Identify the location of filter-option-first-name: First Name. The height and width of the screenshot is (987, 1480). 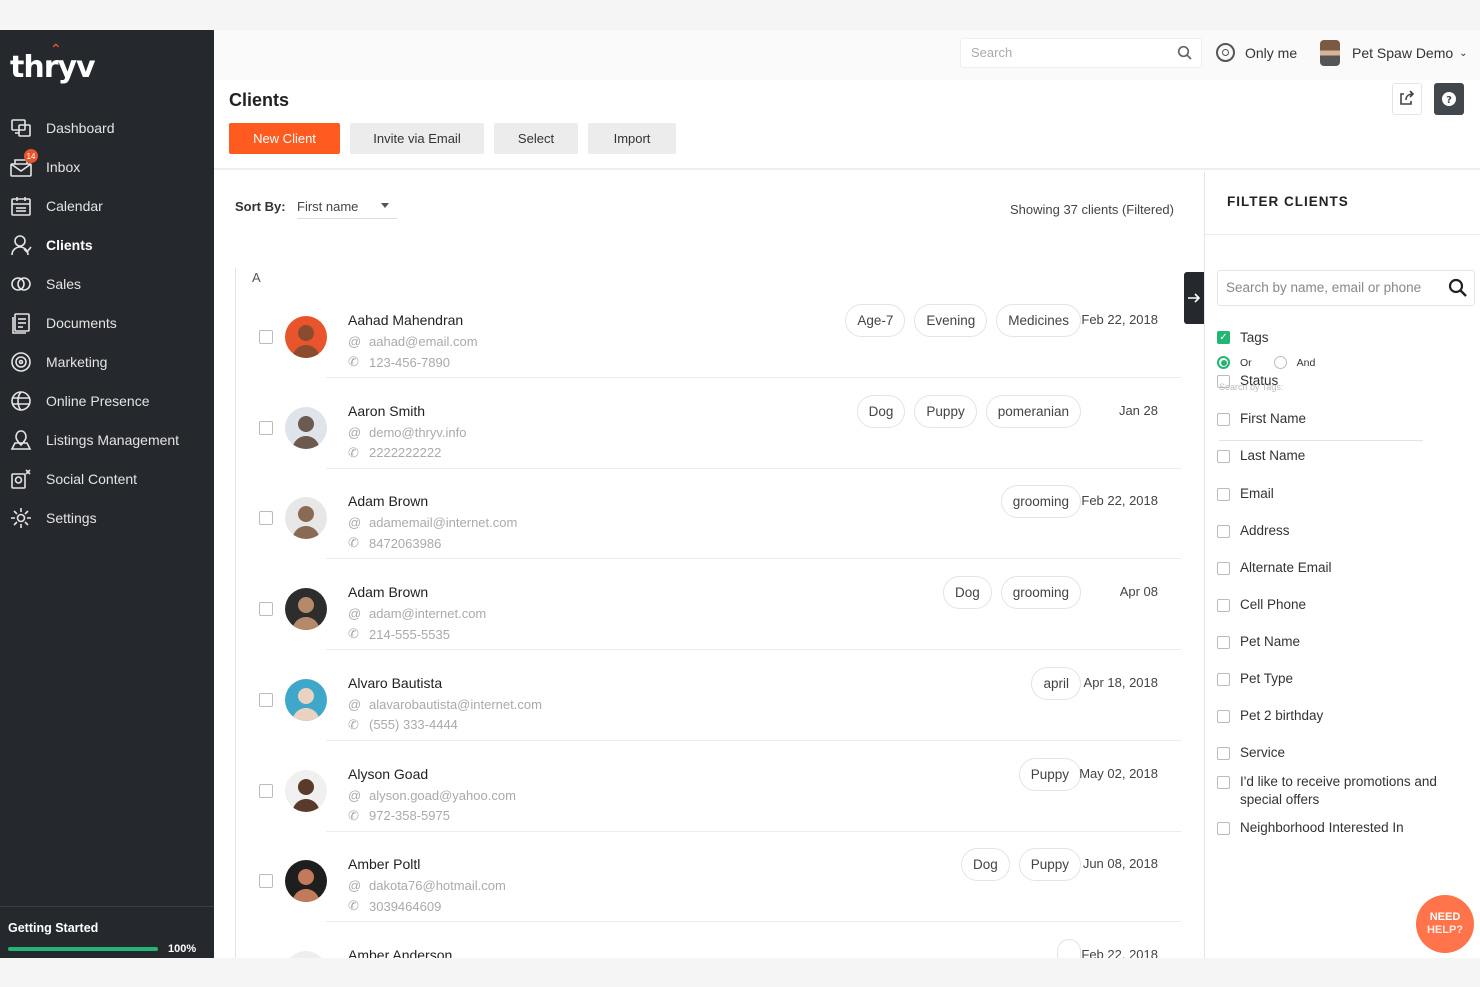
(1337, 419).